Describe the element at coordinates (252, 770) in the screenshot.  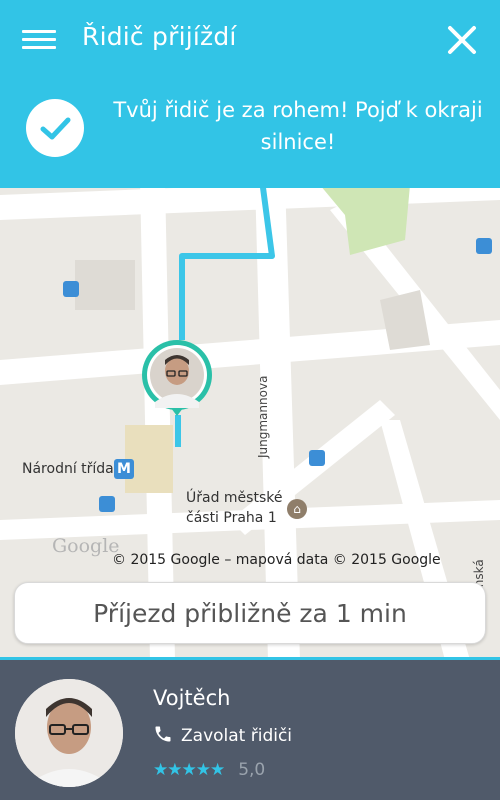
I see `rating-value: 5,0` at that location.